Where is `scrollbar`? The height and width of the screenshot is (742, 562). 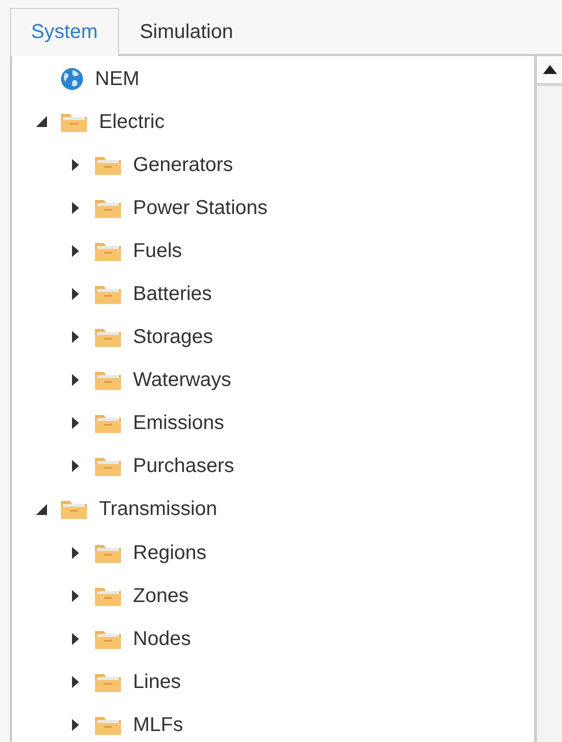
scrollbar is located at coordinates (548, 399).